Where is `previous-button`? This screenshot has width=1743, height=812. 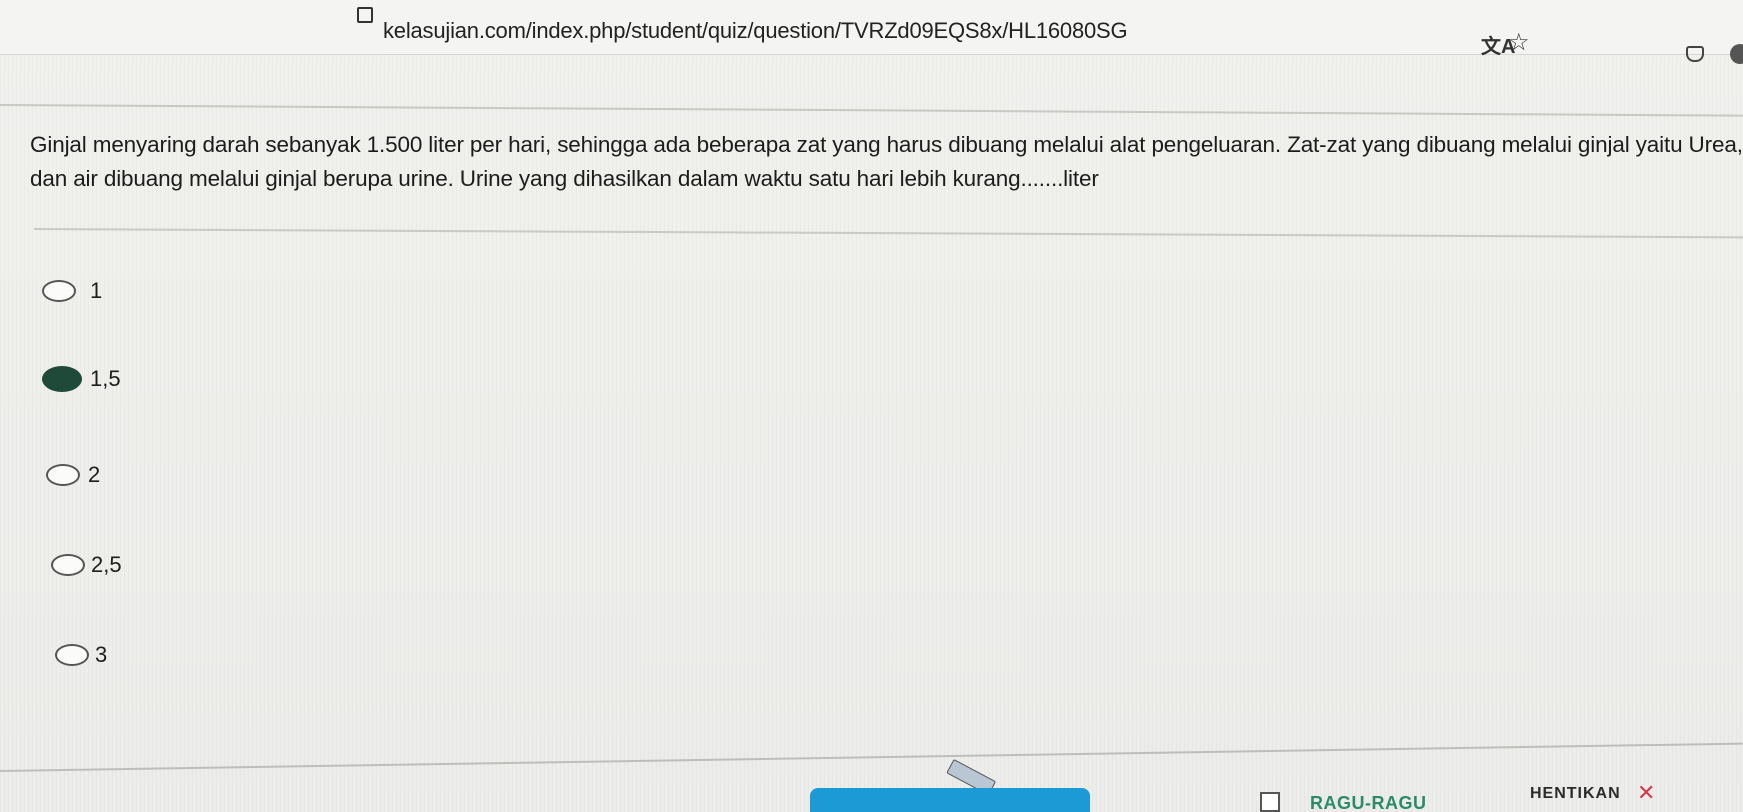 previous-button is located at coordinates (950, 800).